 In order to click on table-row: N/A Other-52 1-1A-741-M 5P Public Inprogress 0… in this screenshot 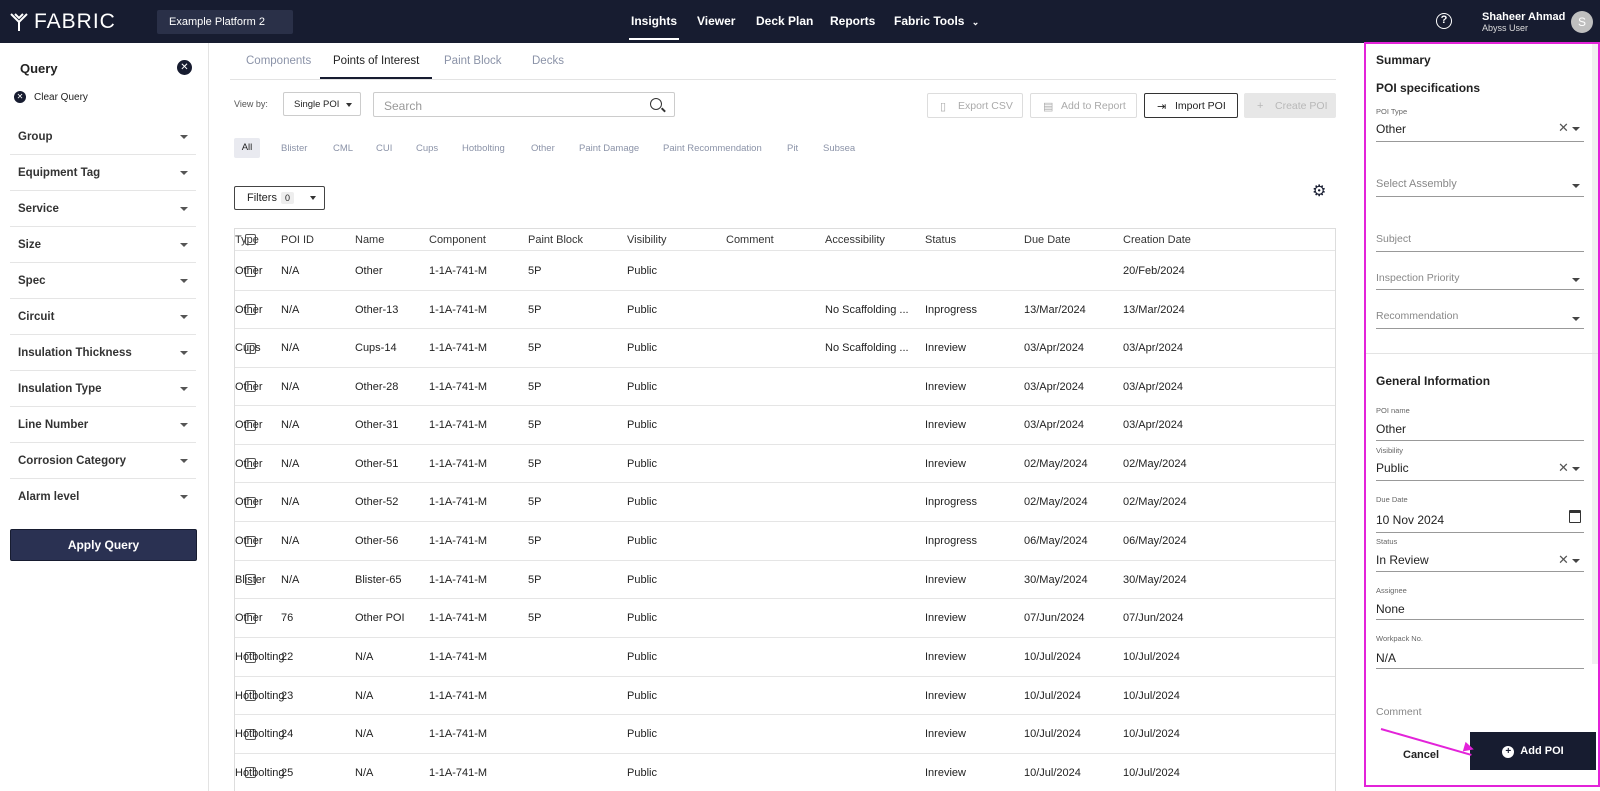, I will do `click(785, 502)`.